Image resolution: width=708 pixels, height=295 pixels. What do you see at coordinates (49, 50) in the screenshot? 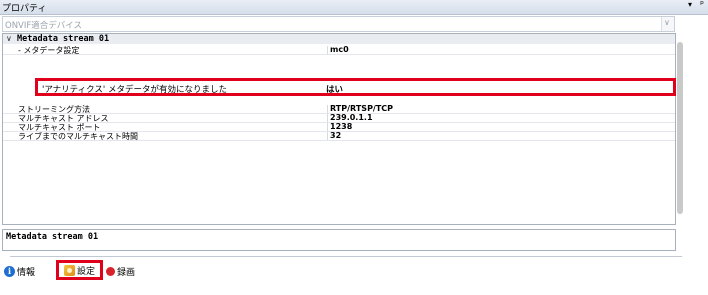
I see `property-label: - メタデータ設定` at bounding box center [49, 50].